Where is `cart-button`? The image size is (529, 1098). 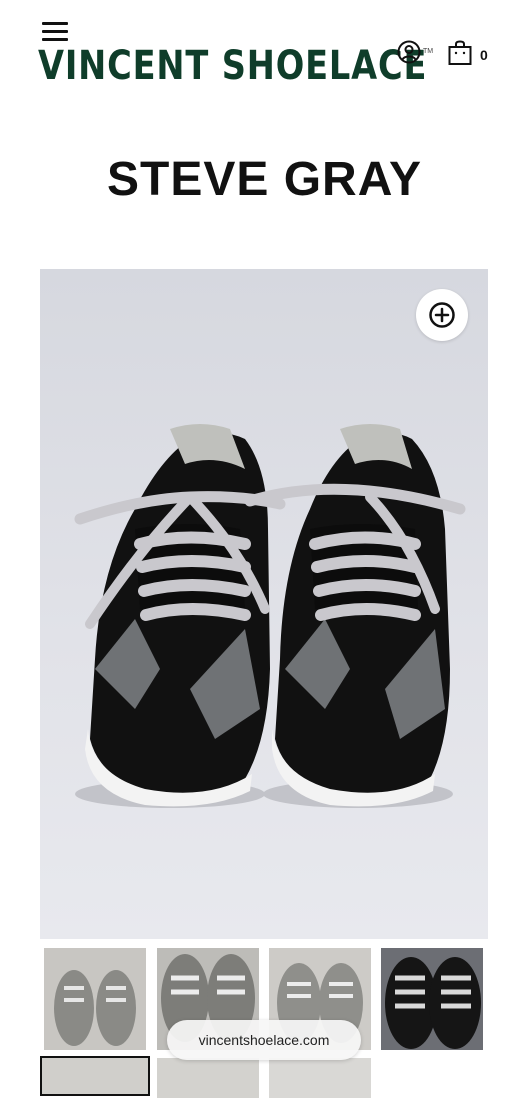
cart-button is located at coordinates (460, 53).